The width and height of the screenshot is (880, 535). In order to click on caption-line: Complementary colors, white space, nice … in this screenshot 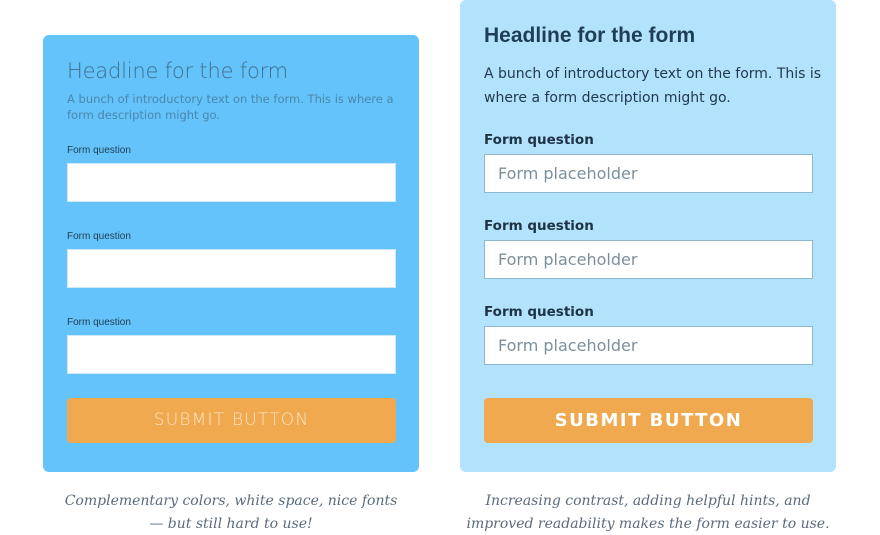, I will do `click(231, 501)`.